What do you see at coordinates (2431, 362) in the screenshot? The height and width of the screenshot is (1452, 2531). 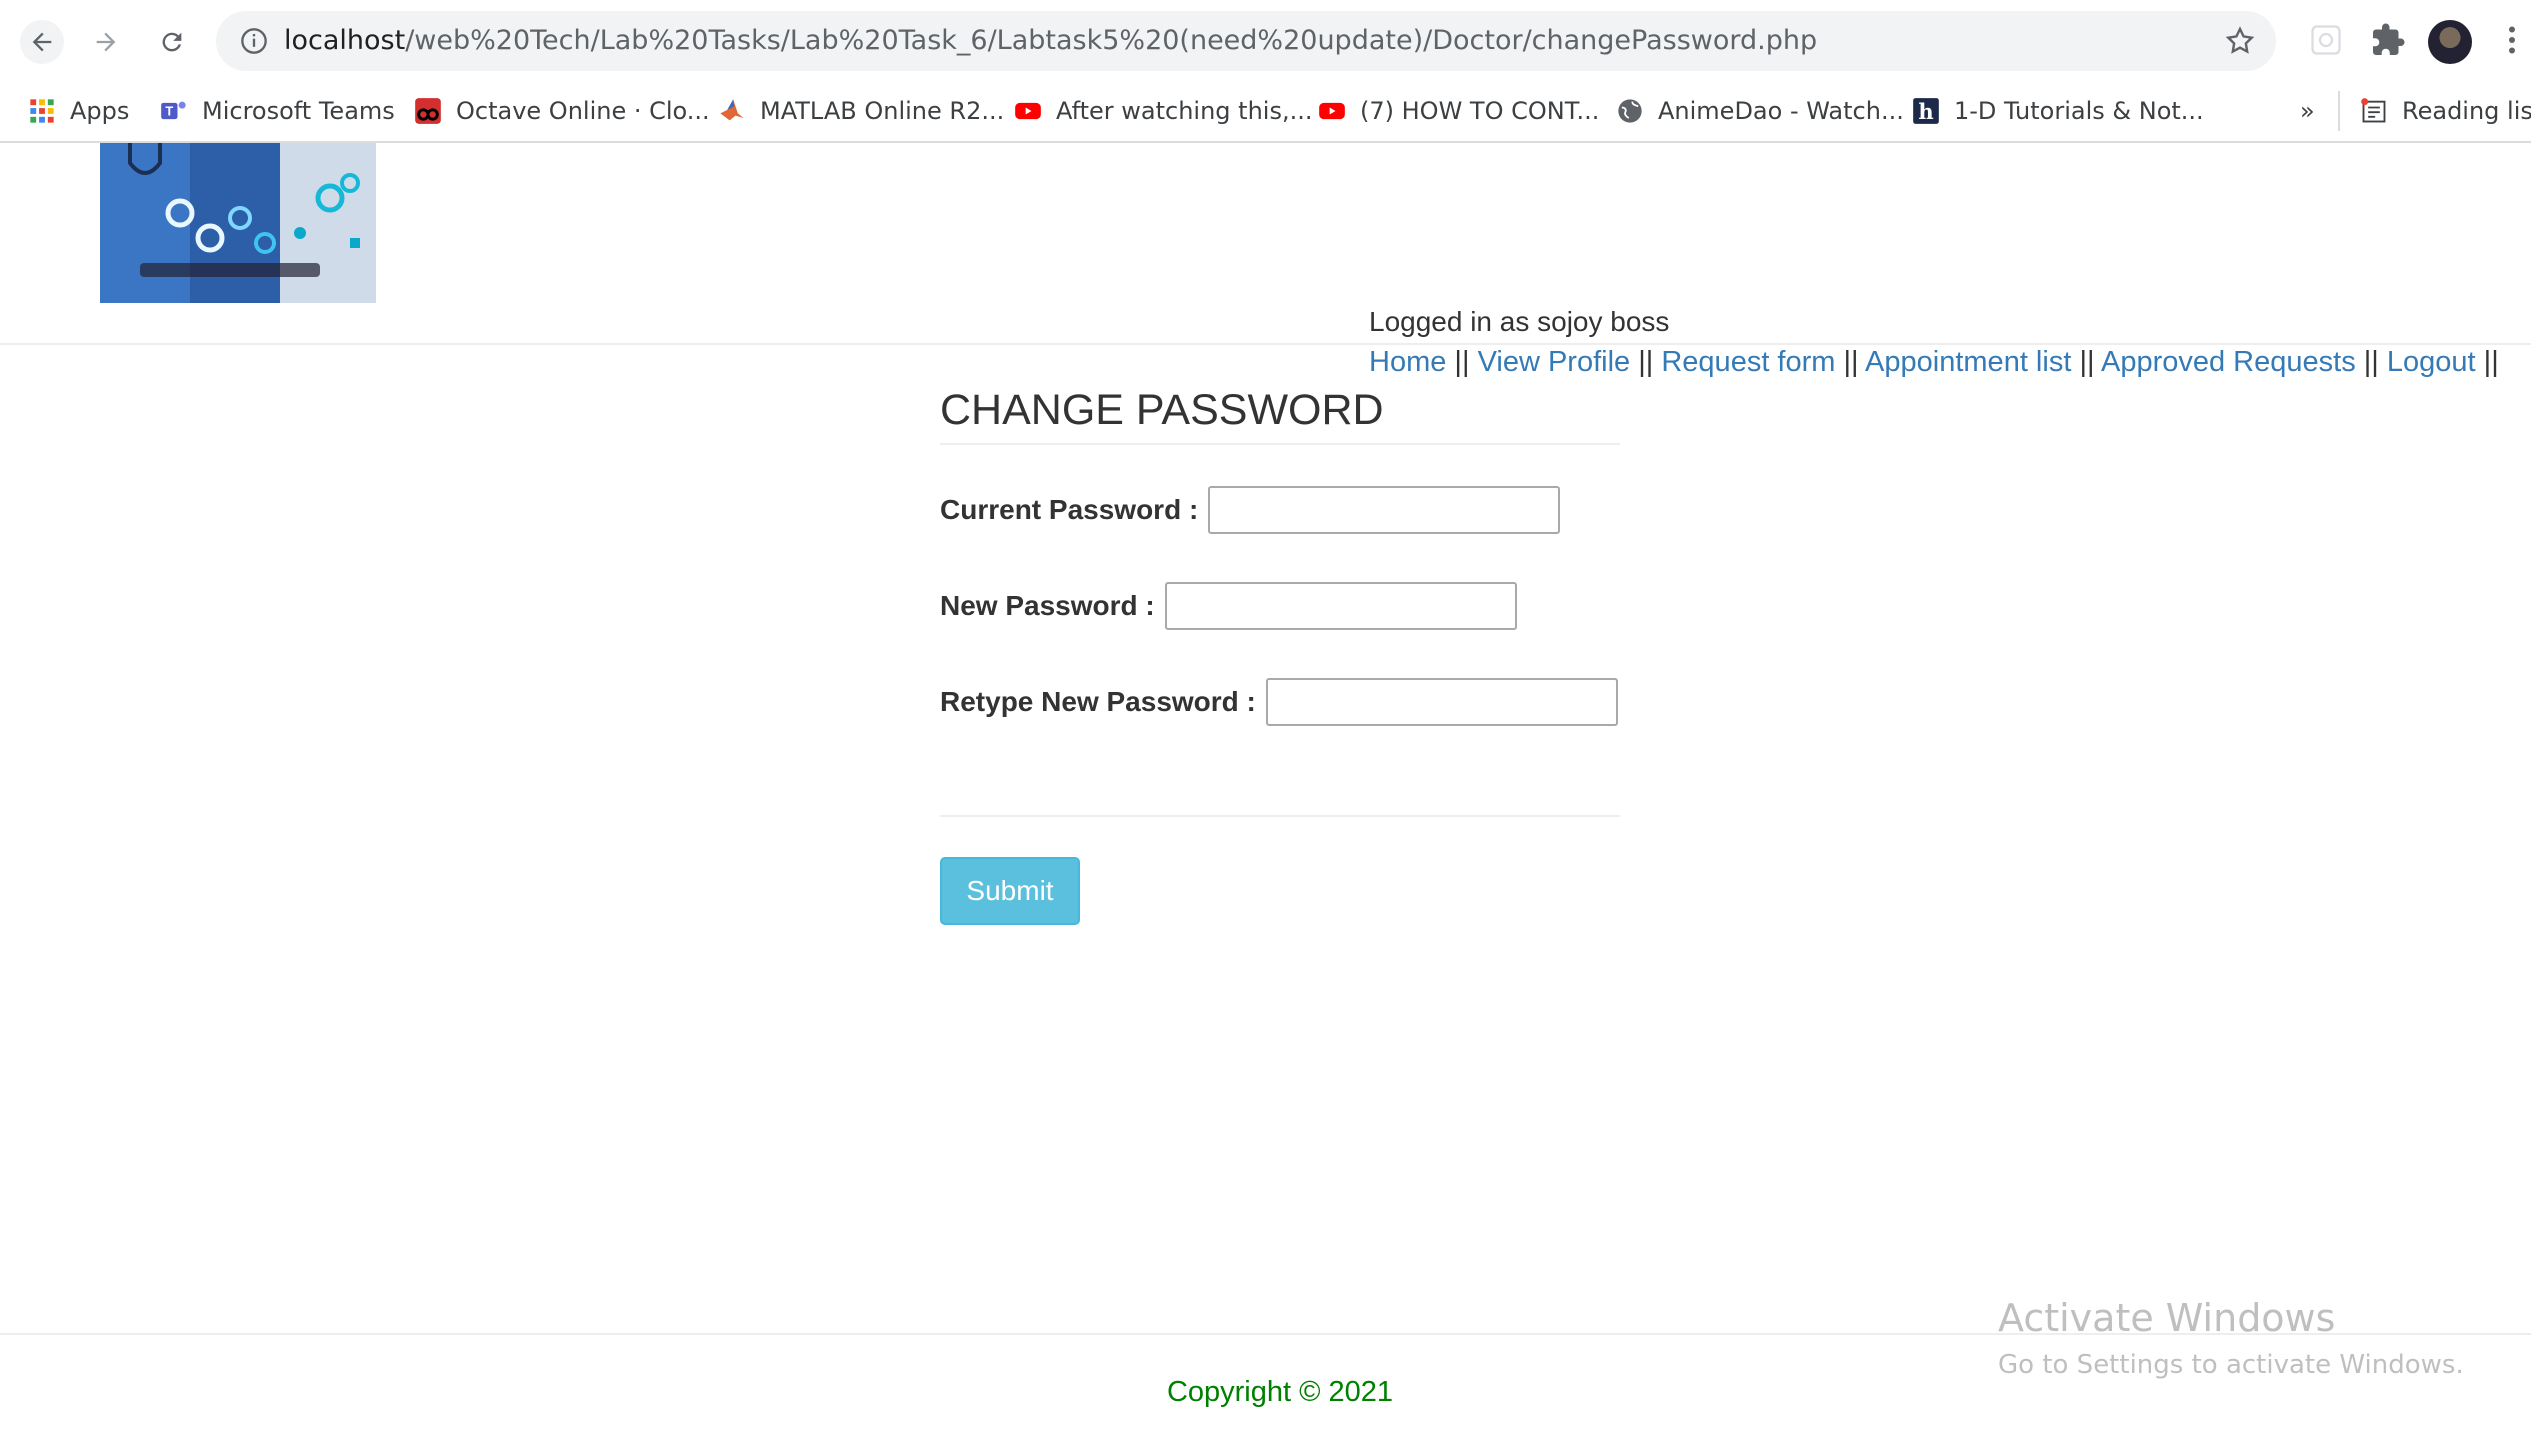 I see `nav-logout-link: Logout` at bounding box center [2431, 362].